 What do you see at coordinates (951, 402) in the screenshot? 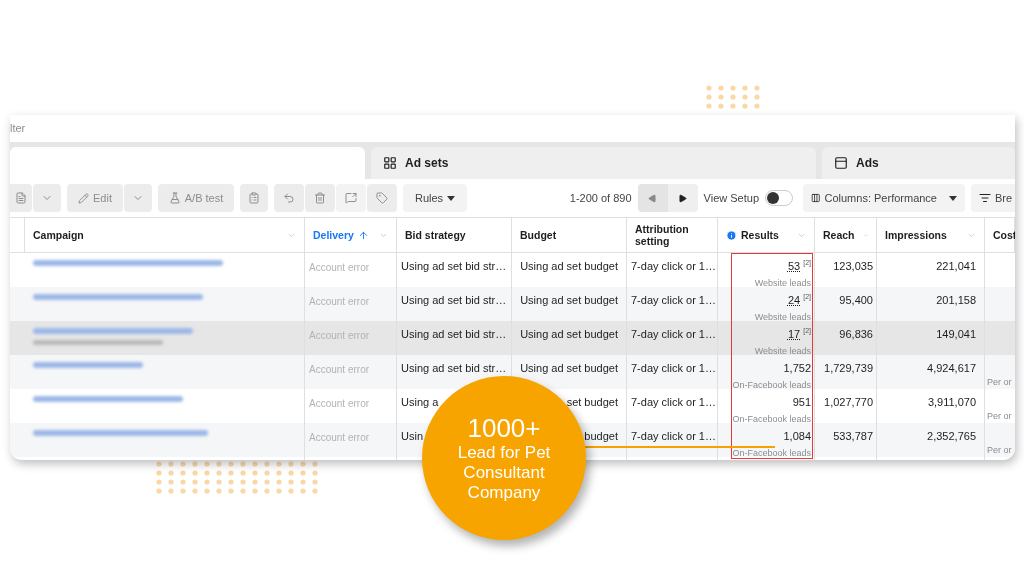
I see `impressions-value: 3,911,070` at bounding box center [951, 402].